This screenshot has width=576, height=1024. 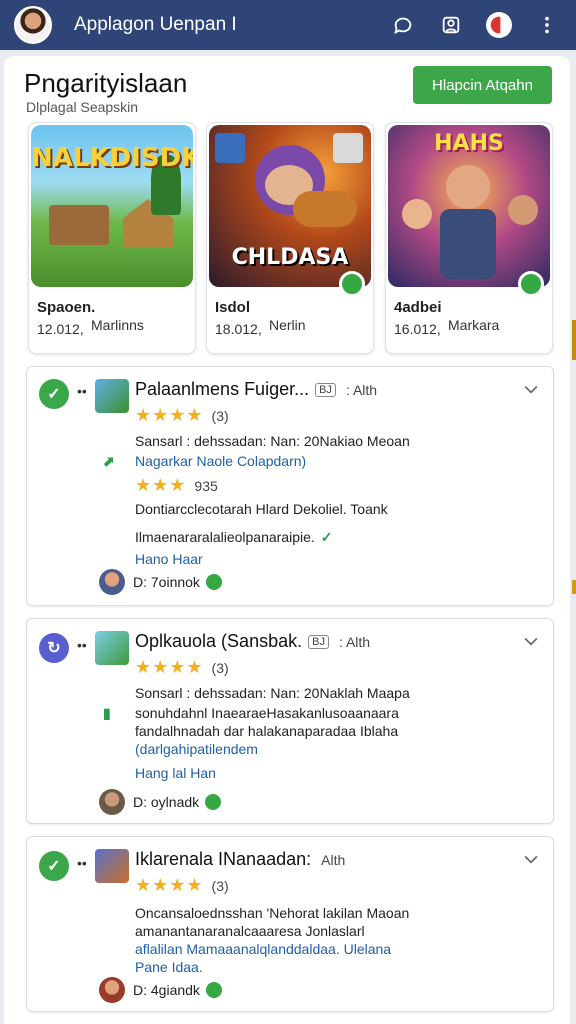 I want to click on featured-card-author: Marlinns, so click(x=117, y=325).